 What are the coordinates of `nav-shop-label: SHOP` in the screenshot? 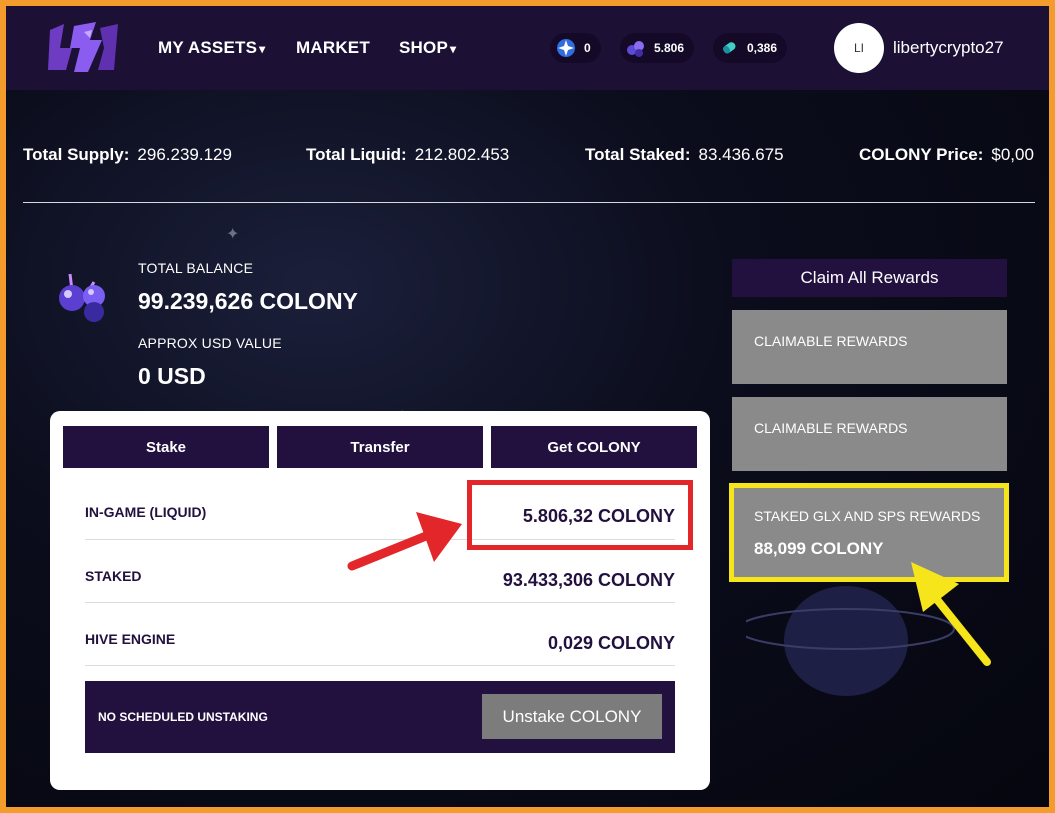 It's located at (423, 47).